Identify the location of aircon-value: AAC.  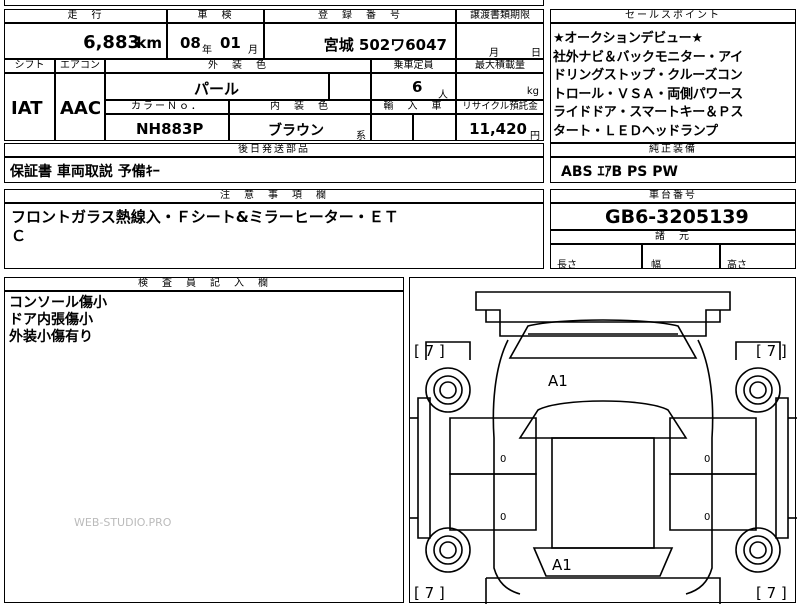
(81, 108).